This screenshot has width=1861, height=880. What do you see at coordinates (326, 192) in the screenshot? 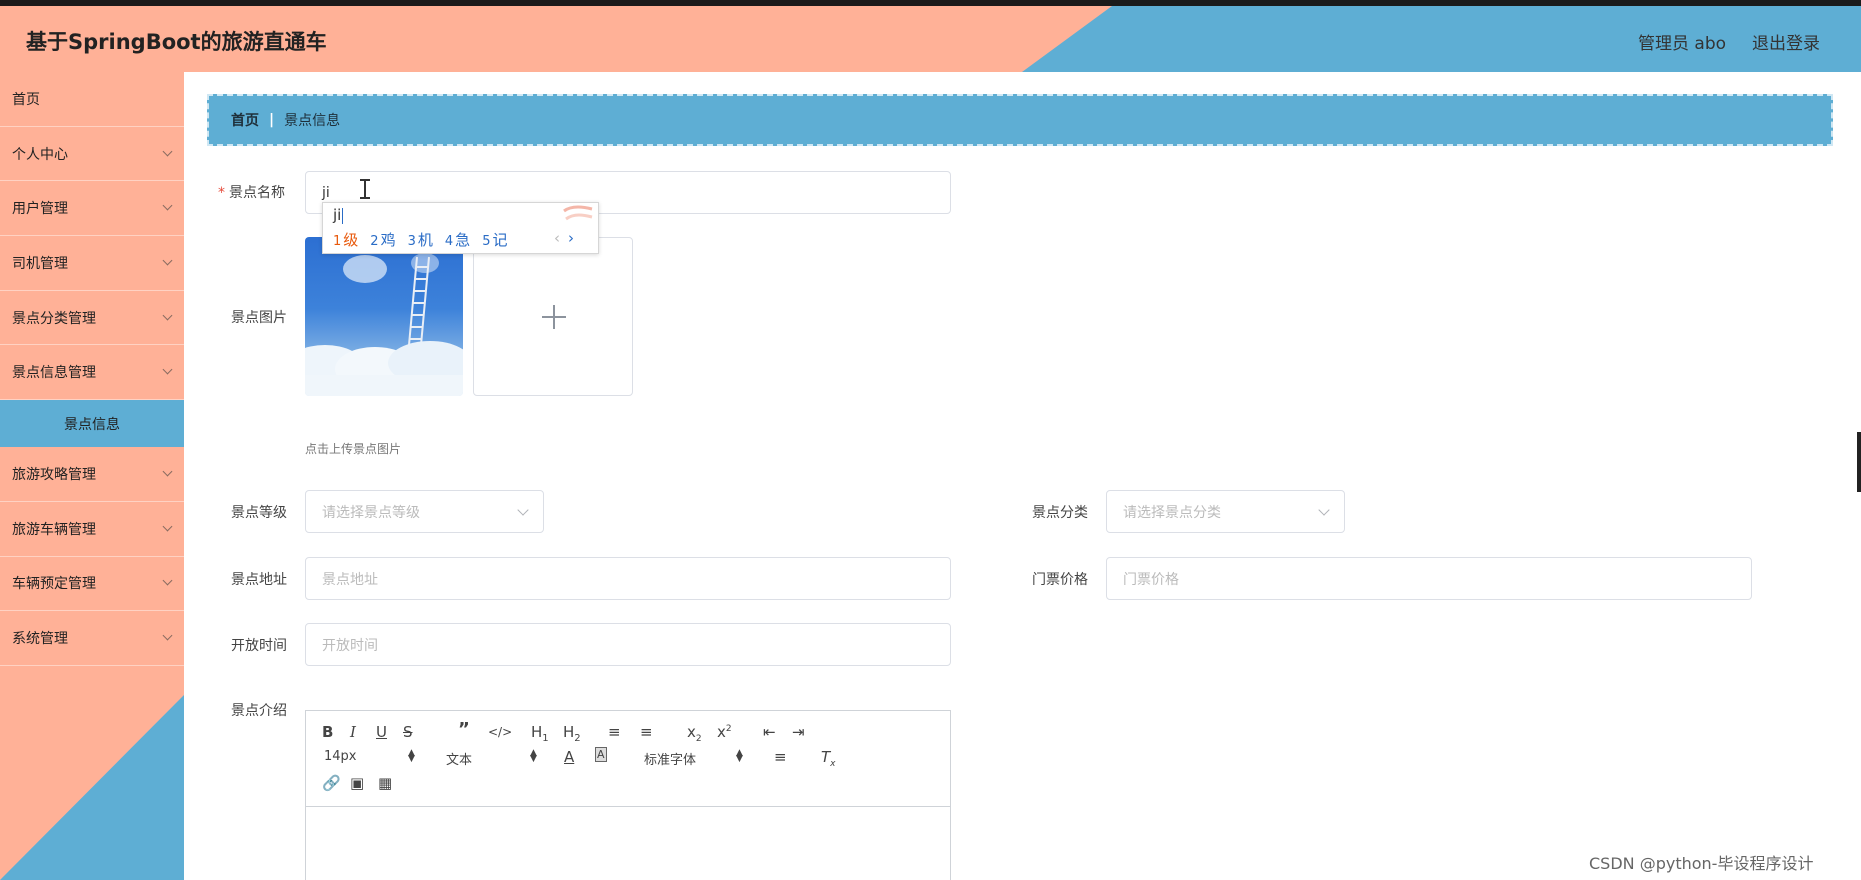
I see `name-input-value: ji` at bounding box center [326, 192].